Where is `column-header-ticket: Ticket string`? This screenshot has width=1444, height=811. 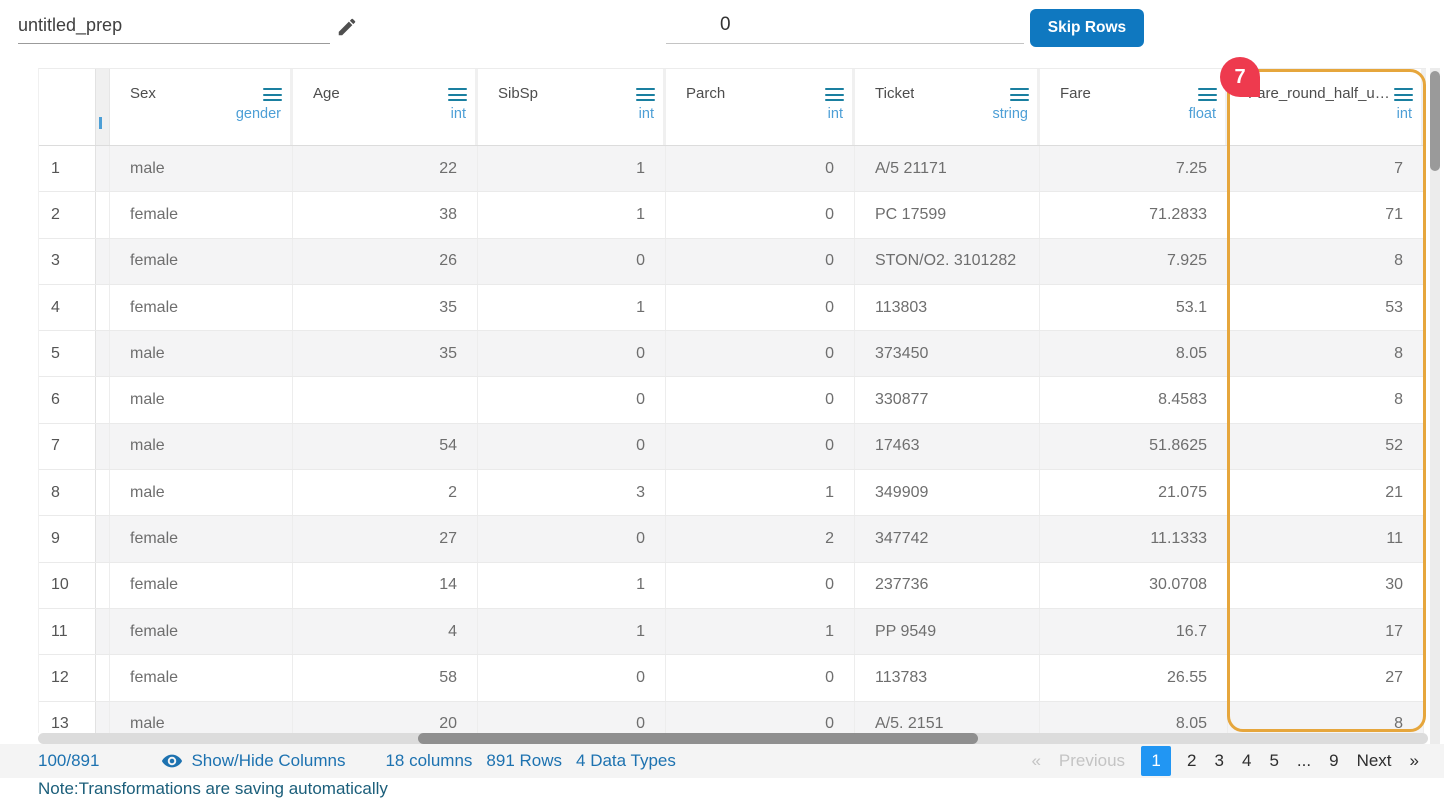
column-header-ticket: Ticket string is located at coordinates (947, 107).